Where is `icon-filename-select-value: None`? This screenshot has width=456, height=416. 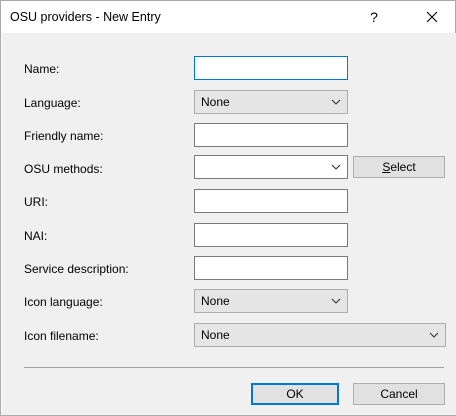 icon-filename-select-value: None is located at coordinates (215, 335).